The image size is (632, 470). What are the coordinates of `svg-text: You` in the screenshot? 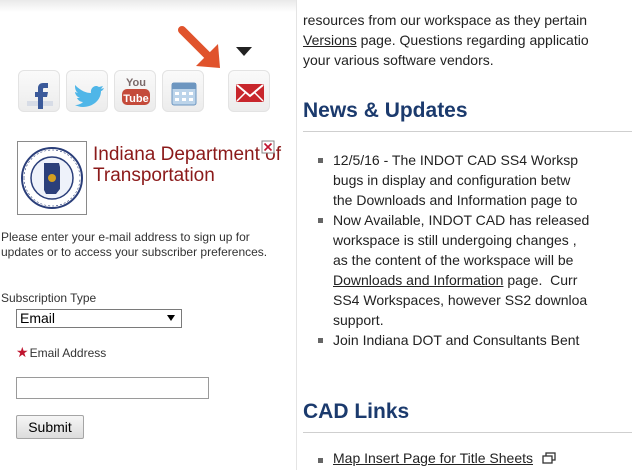 It's located at (136, 83).